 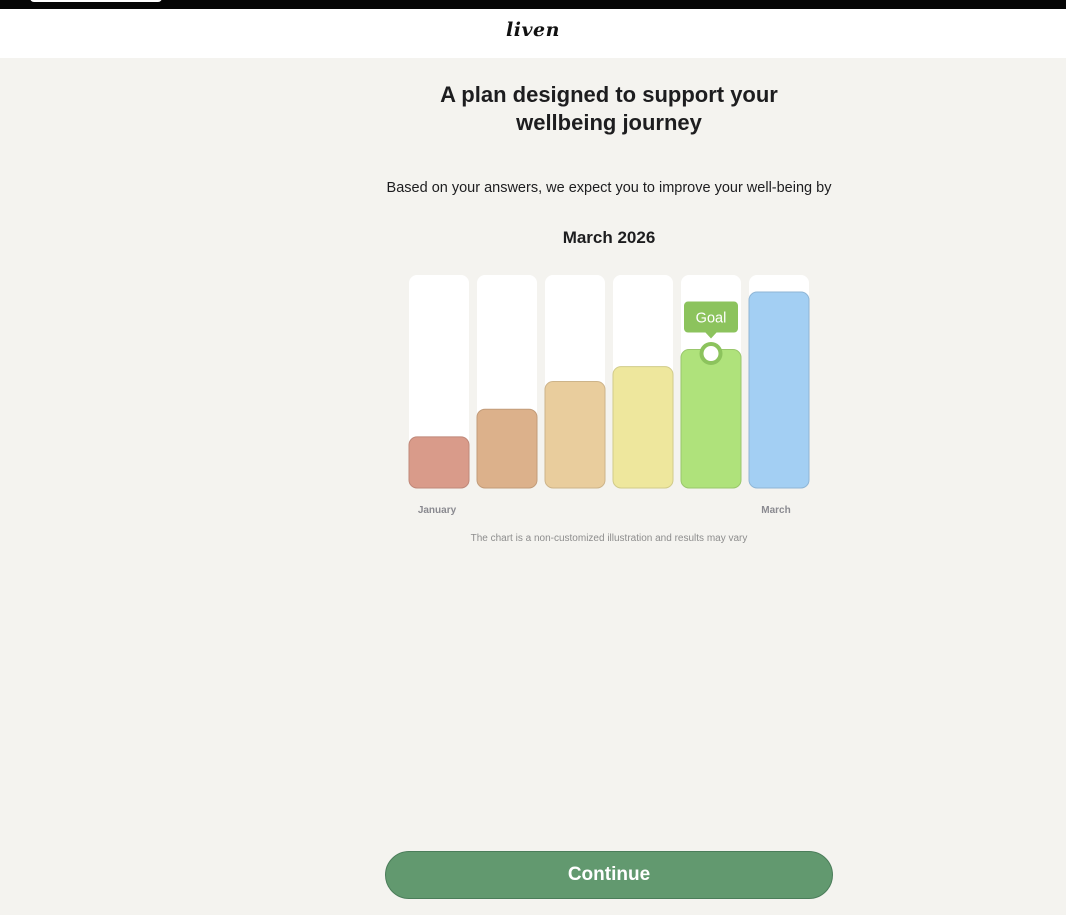 I want to click on target-date: March 2026, so click(x=609, y=237).